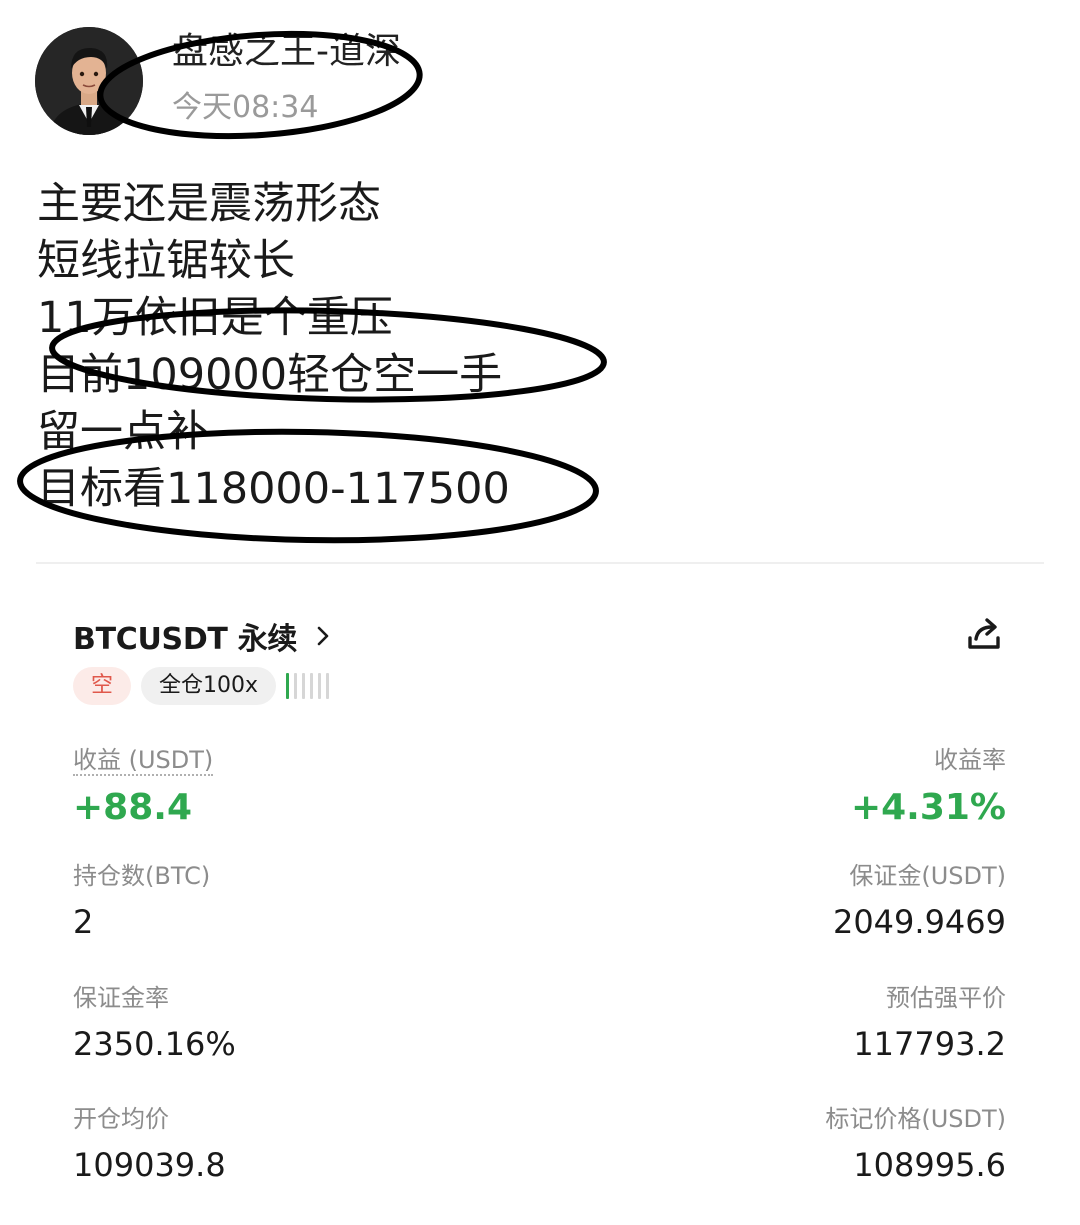 Image resolution: width=1080 pixels, height=1225 pixels. Describe the element at coordinates (915, 1119) in the screenshot. I see `mark-price-label: 标记价格(USDT)` at that location.